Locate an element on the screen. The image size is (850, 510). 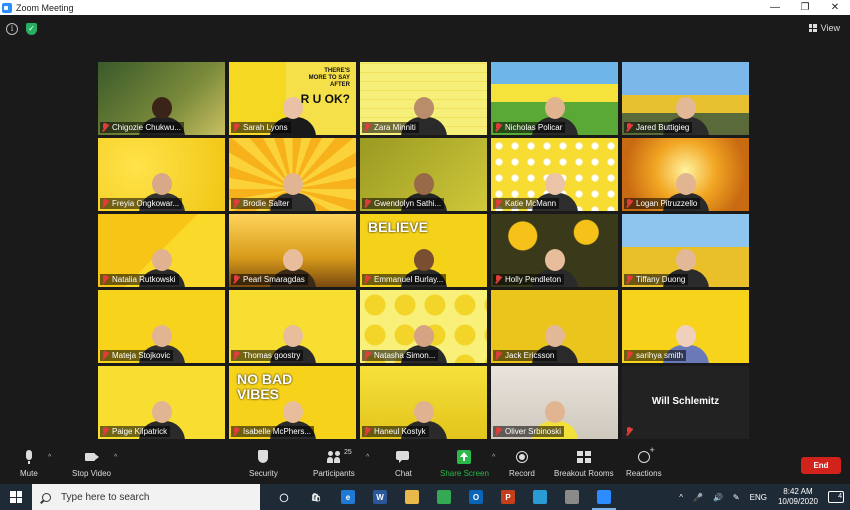
taskbar-app-file-explorer is located at coordinates (412, 497).